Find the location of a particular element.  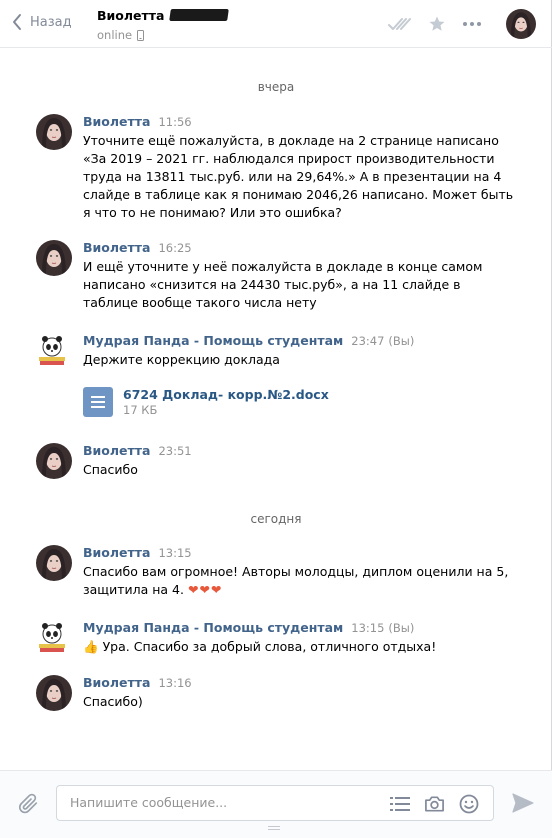

message-time: 23:47 is located at coordinates (367, 341).